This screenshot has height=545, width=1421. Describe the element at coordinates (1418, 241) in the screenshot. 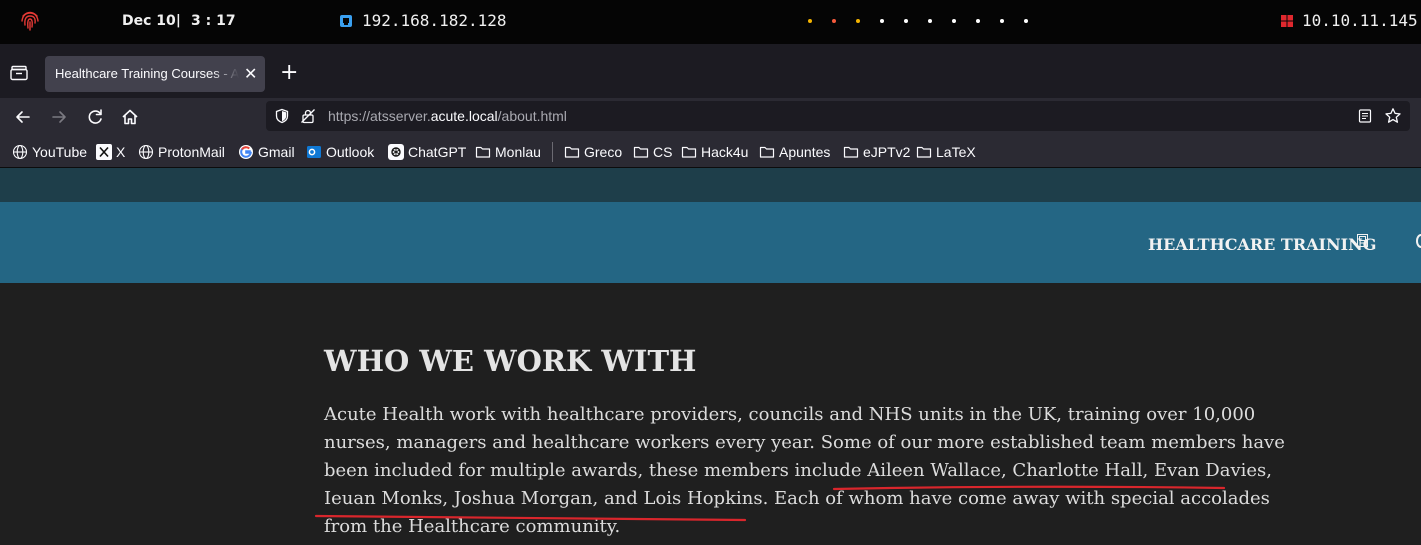

I see `menu-toggle-icon` at that location.